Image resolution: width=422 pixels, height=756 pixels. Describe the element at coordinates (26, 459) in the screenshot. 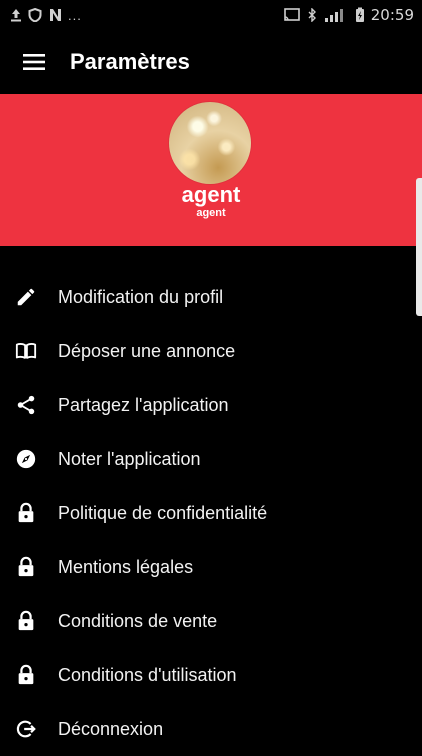

I see `compass-icon` at that location.